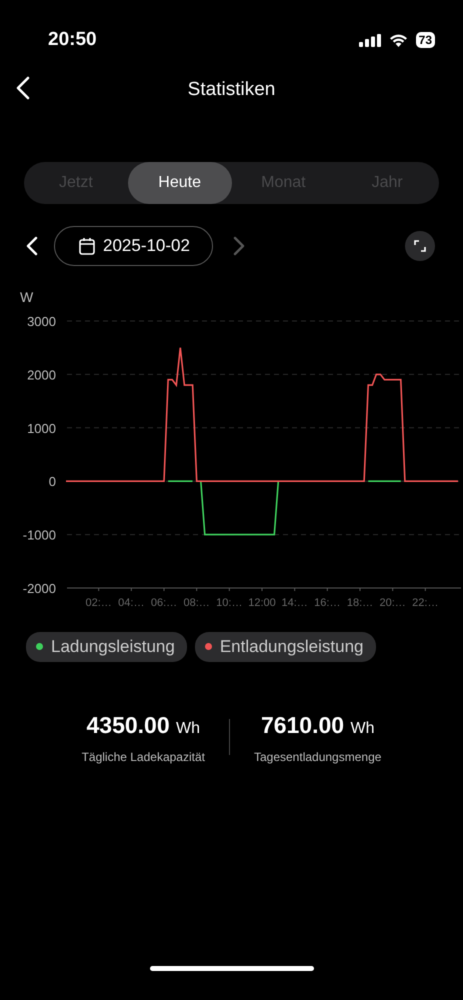 The height and width of the screenshot is (1000, 463). I want to click on stat-label: Tägliche Ladekapazität, so click(143, 757).